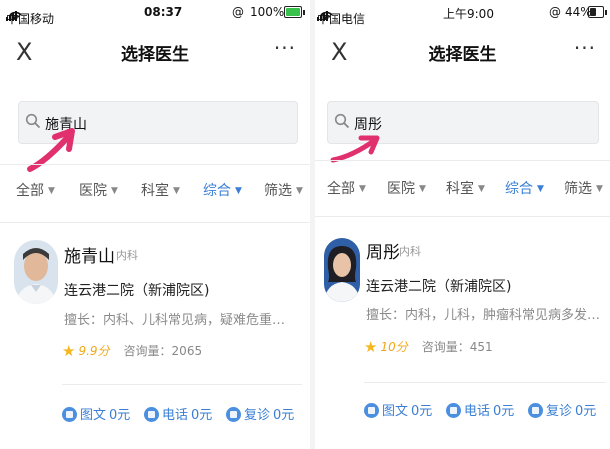 Image resolution: width=610 pixels, height=449 pixels. What do you see at coordinates (394, 347) in the screenshot?
I see `rating-score: 10分` at bounding box center [394, 347].